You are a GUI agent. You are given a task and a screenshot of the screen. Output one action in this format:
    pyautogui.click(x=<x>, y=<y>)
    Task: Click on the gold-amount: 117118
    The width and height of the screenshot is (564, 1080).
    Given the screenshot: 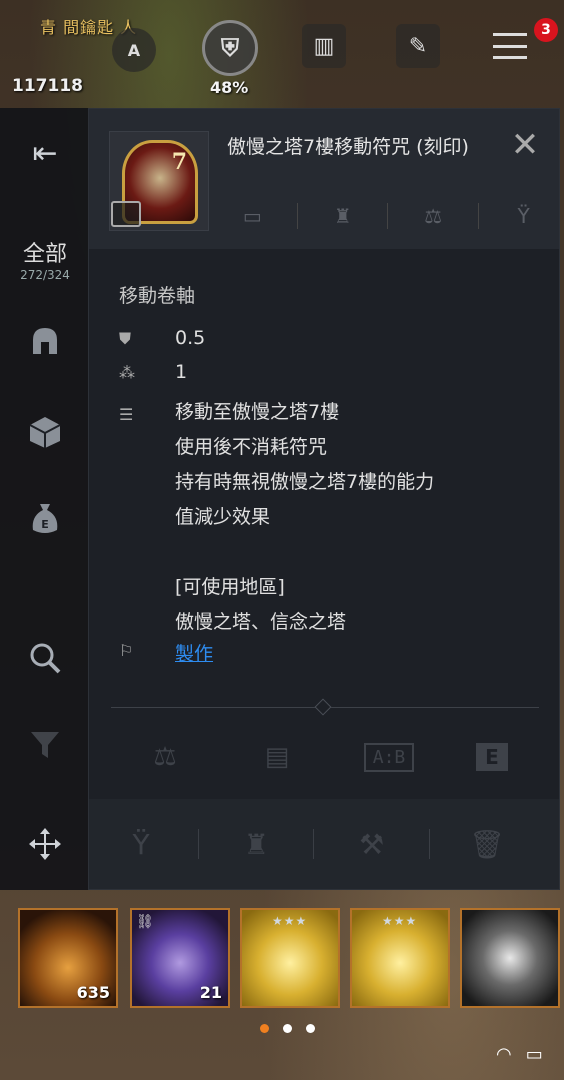 What is the action you would take?
    pyautogui.click(x=47, y=86)
    